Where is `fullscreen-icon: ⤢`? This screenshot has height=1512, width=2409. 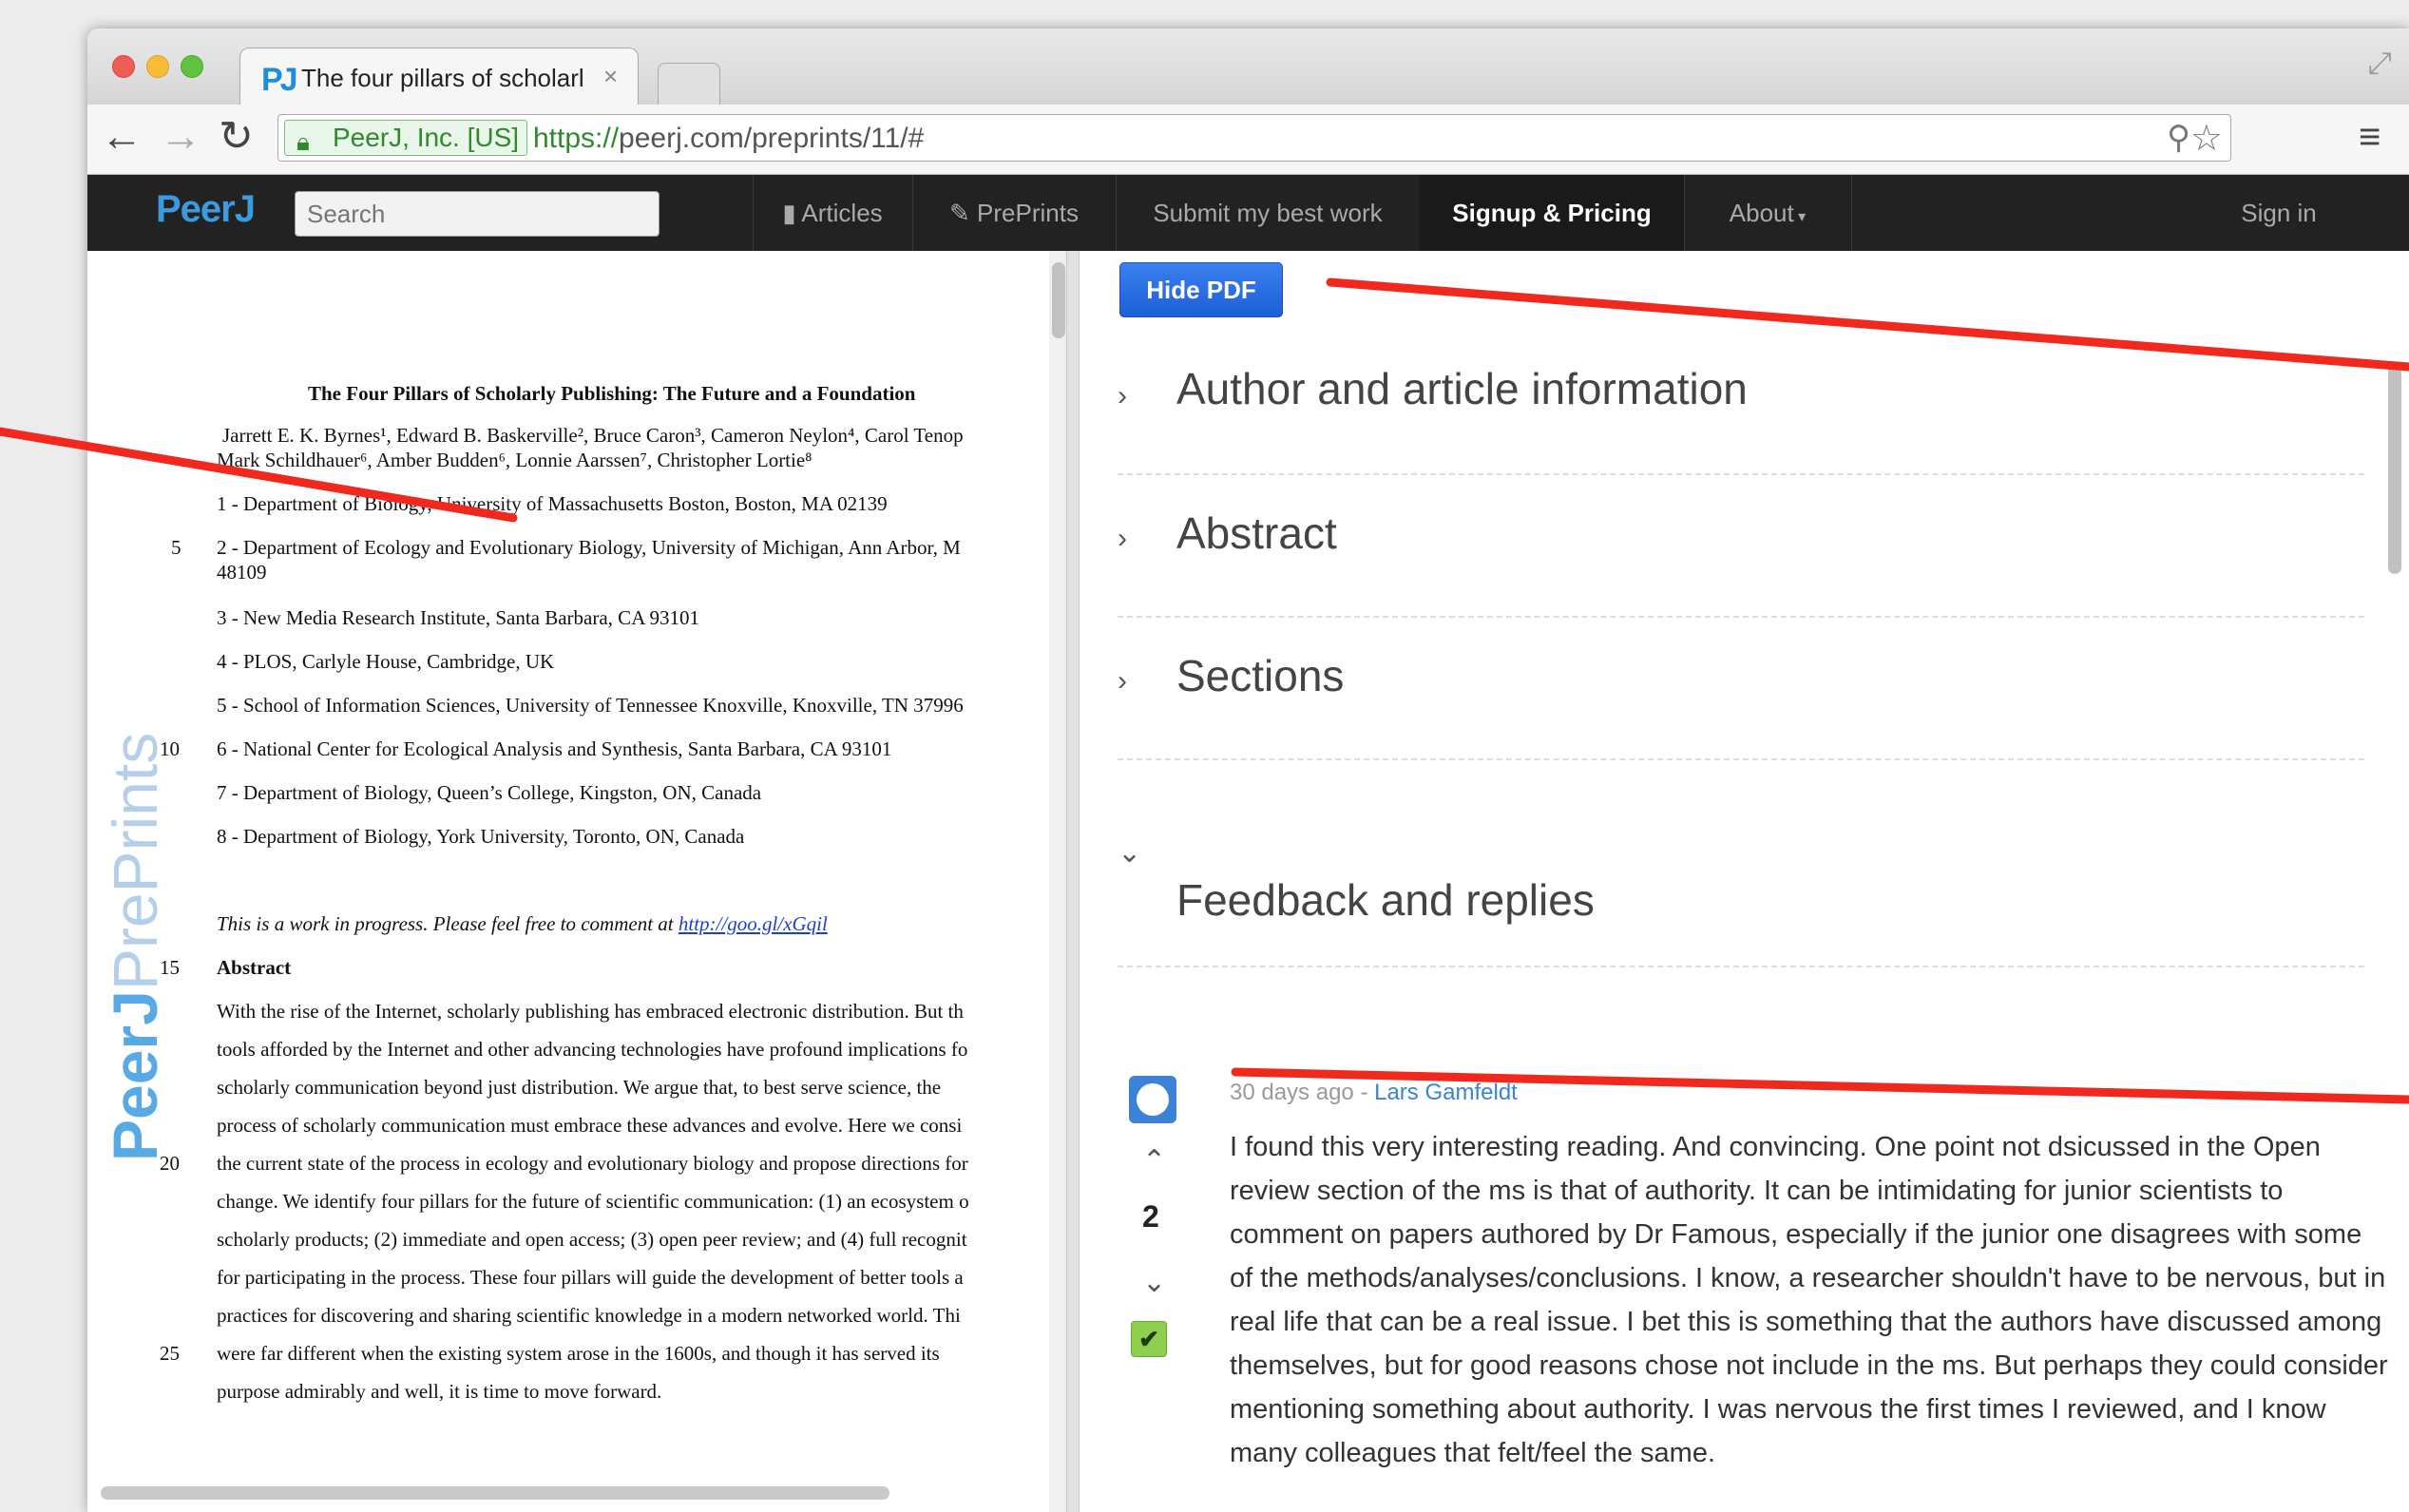 fullscreen-icon: ⤢ is located at coordinates (2379, 64).